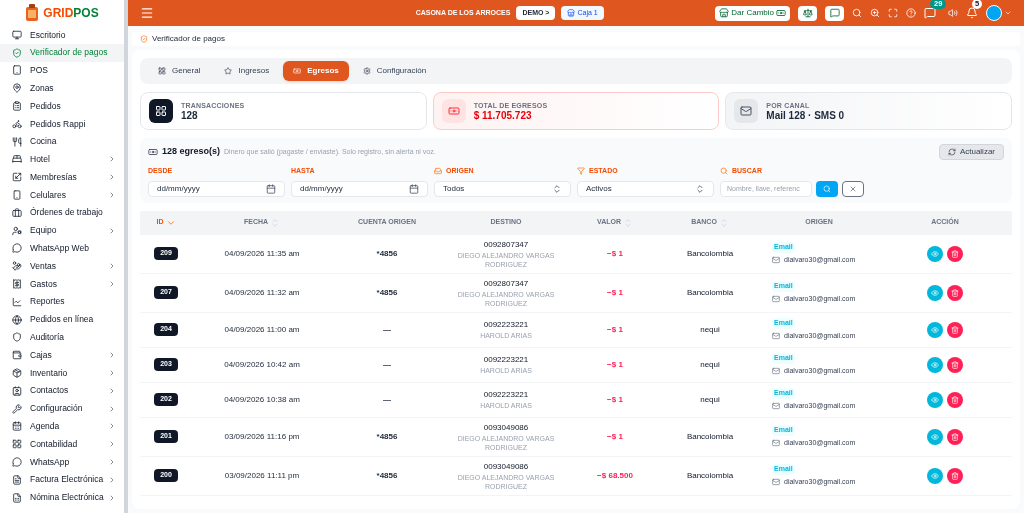 The width and height of the screenshot is (1024, 513). What do you see at coordinates (875, 13) in the screenshot?
I see `zoom-icon` at bounding box center [875, 13].